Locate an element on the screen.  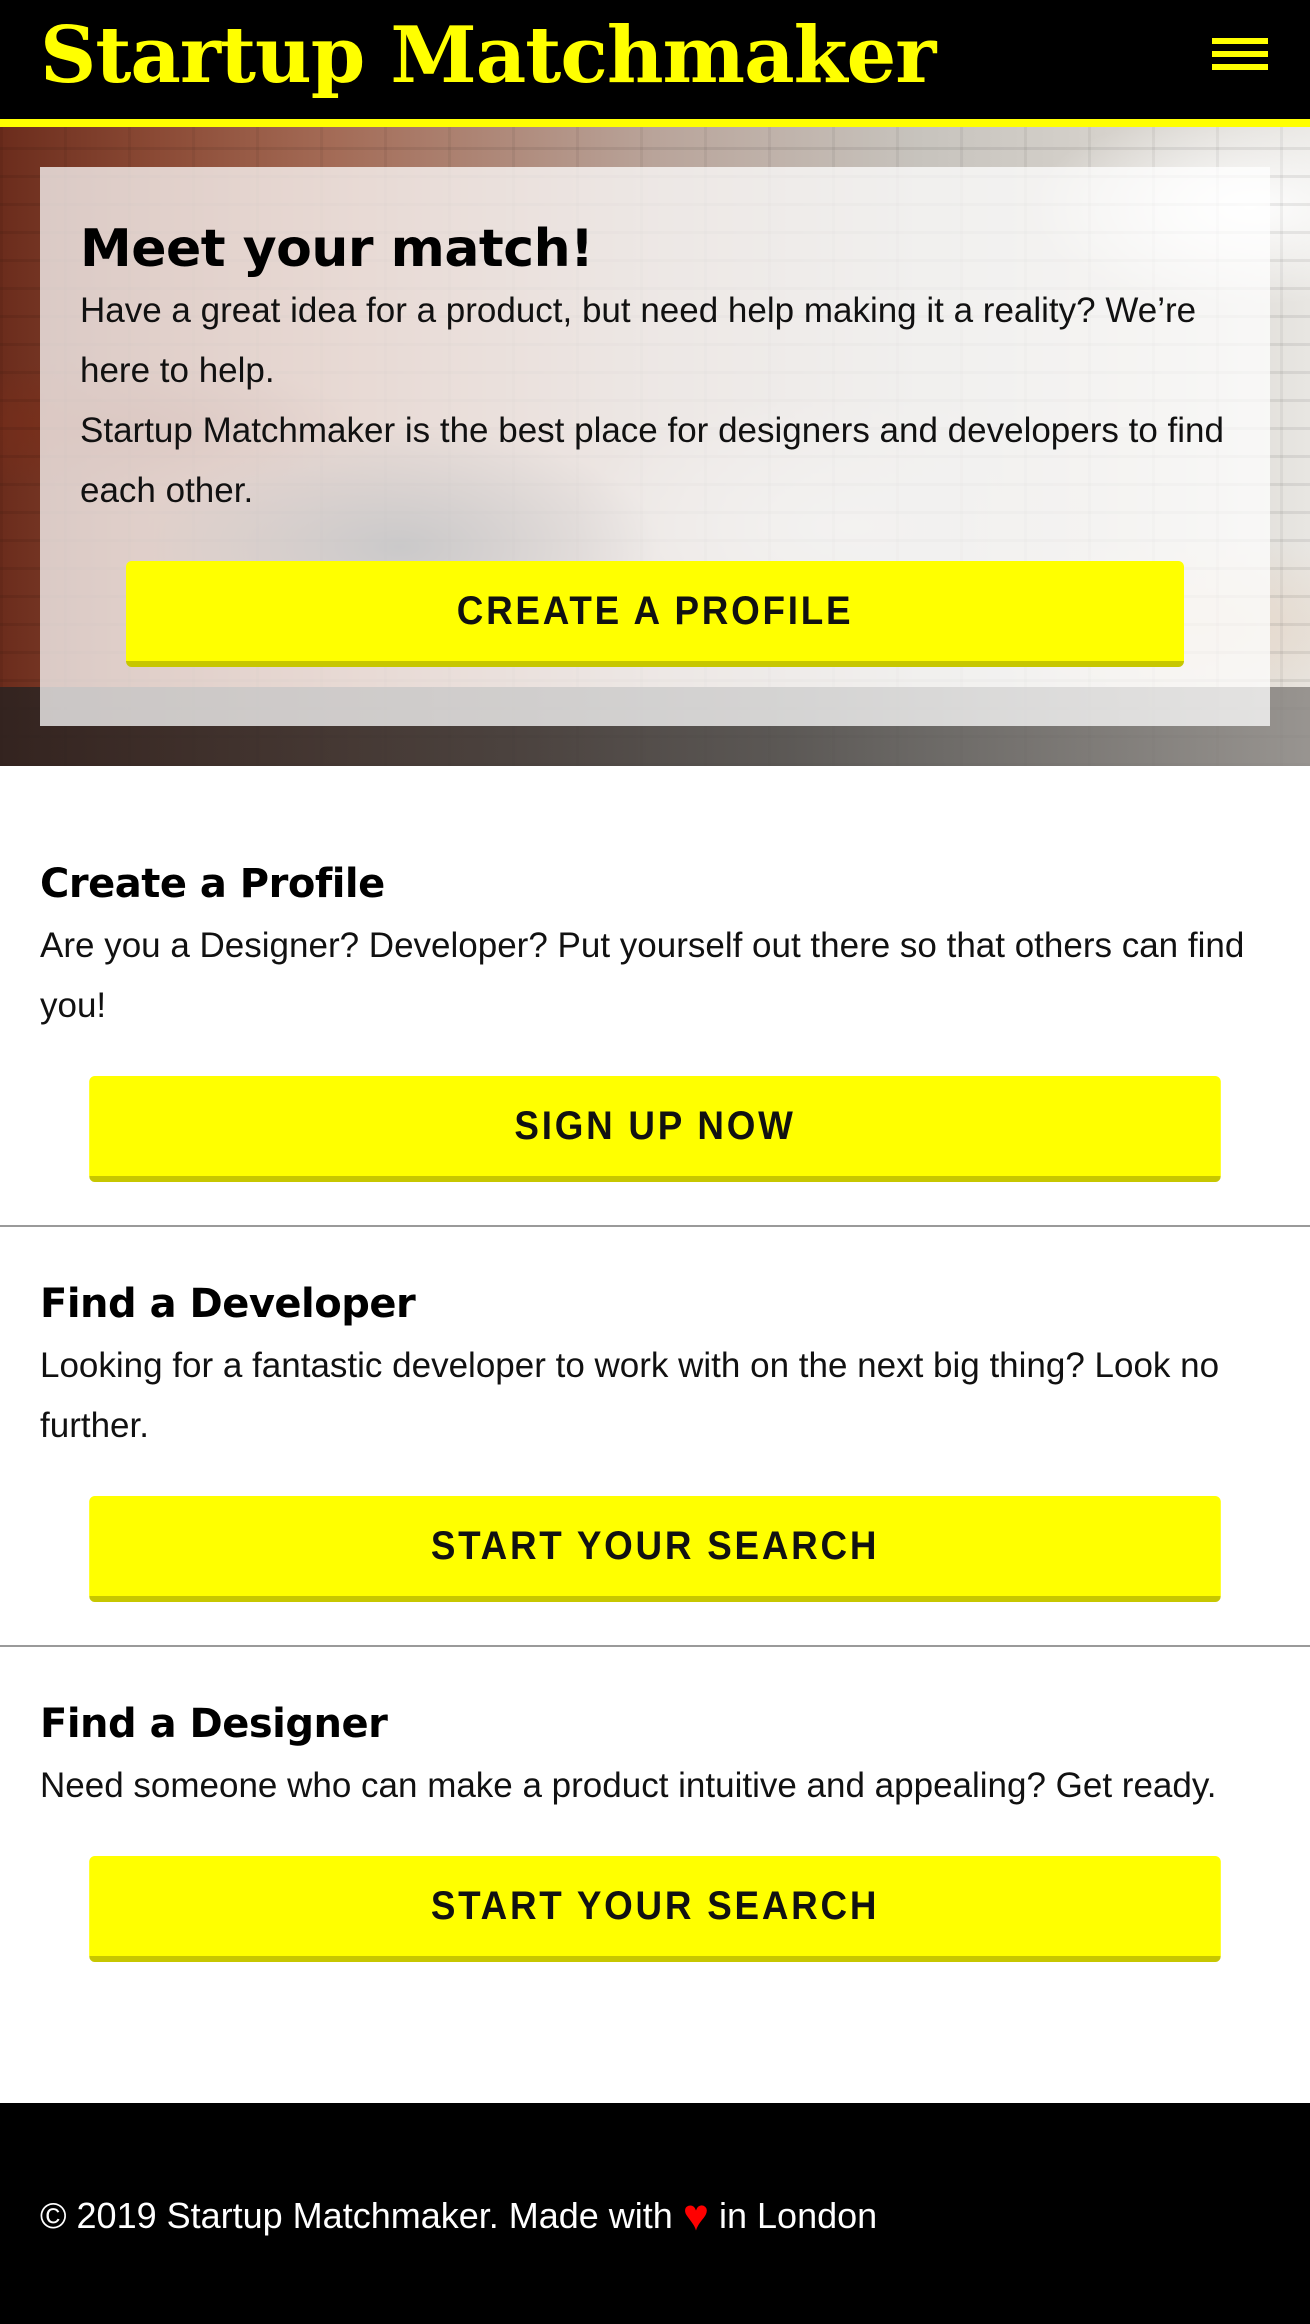
footer-text-before: © 2019 Startup Matchmaker. Made with is located at coordinates (356, 2215).